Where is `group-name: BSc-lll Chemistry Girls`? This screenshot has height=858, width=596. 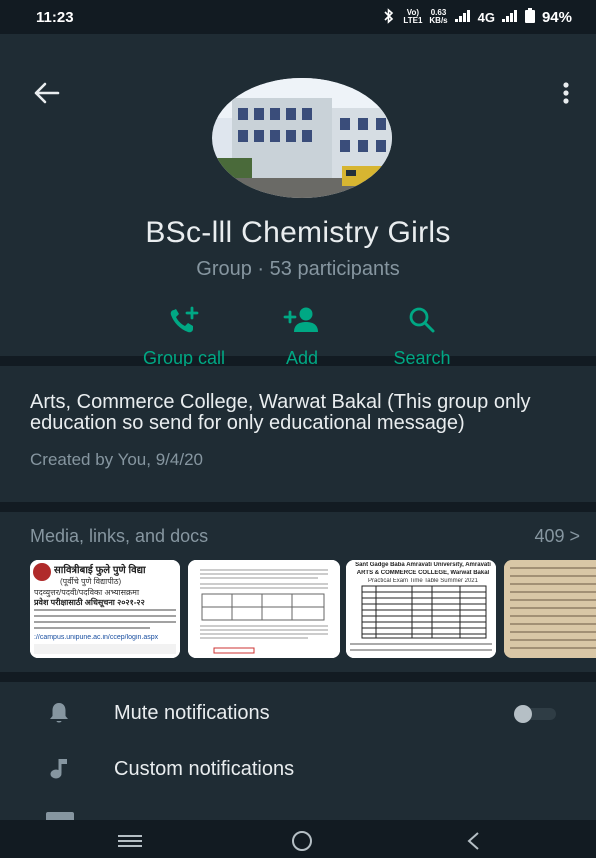
group-name: BSc-lll Chemistry Girls is located at coordinates (298, 232).